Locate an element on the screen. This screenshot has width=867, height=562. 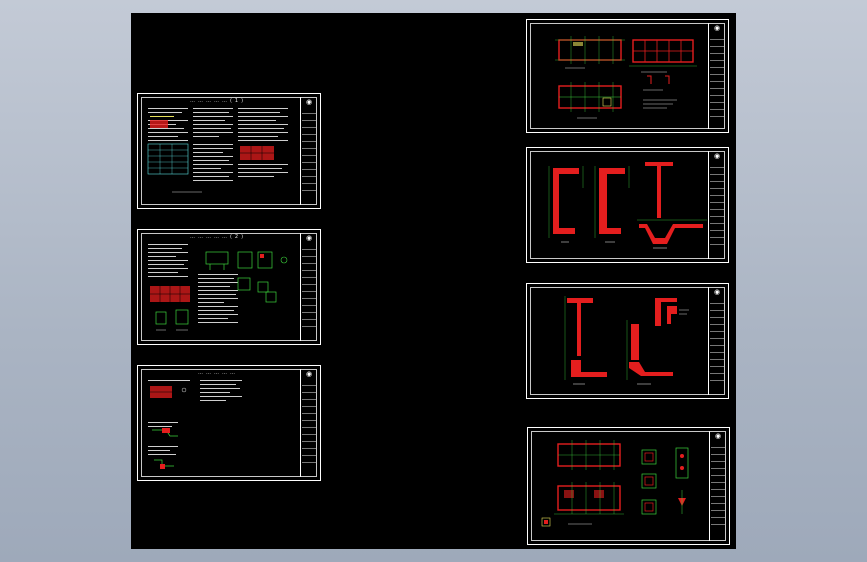
plan-detail-drawings is located at coordinates (615, 483).